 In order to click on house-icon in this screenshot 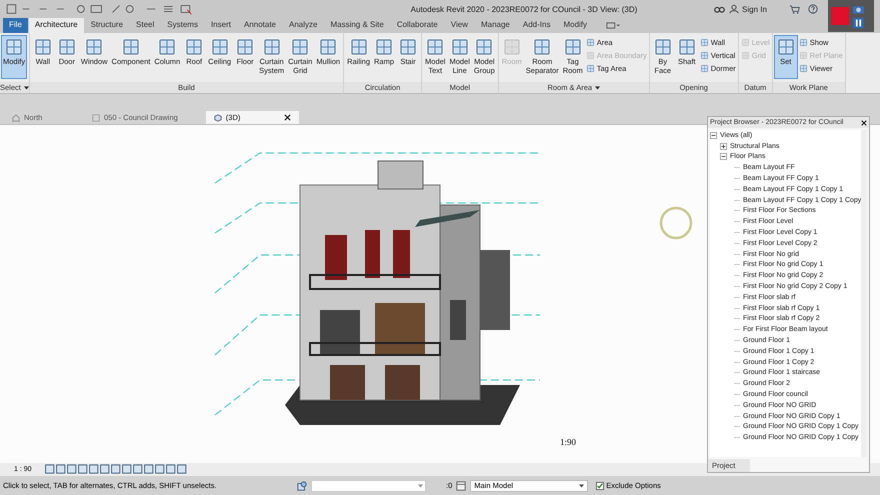, I will do `click(16, 118)`.